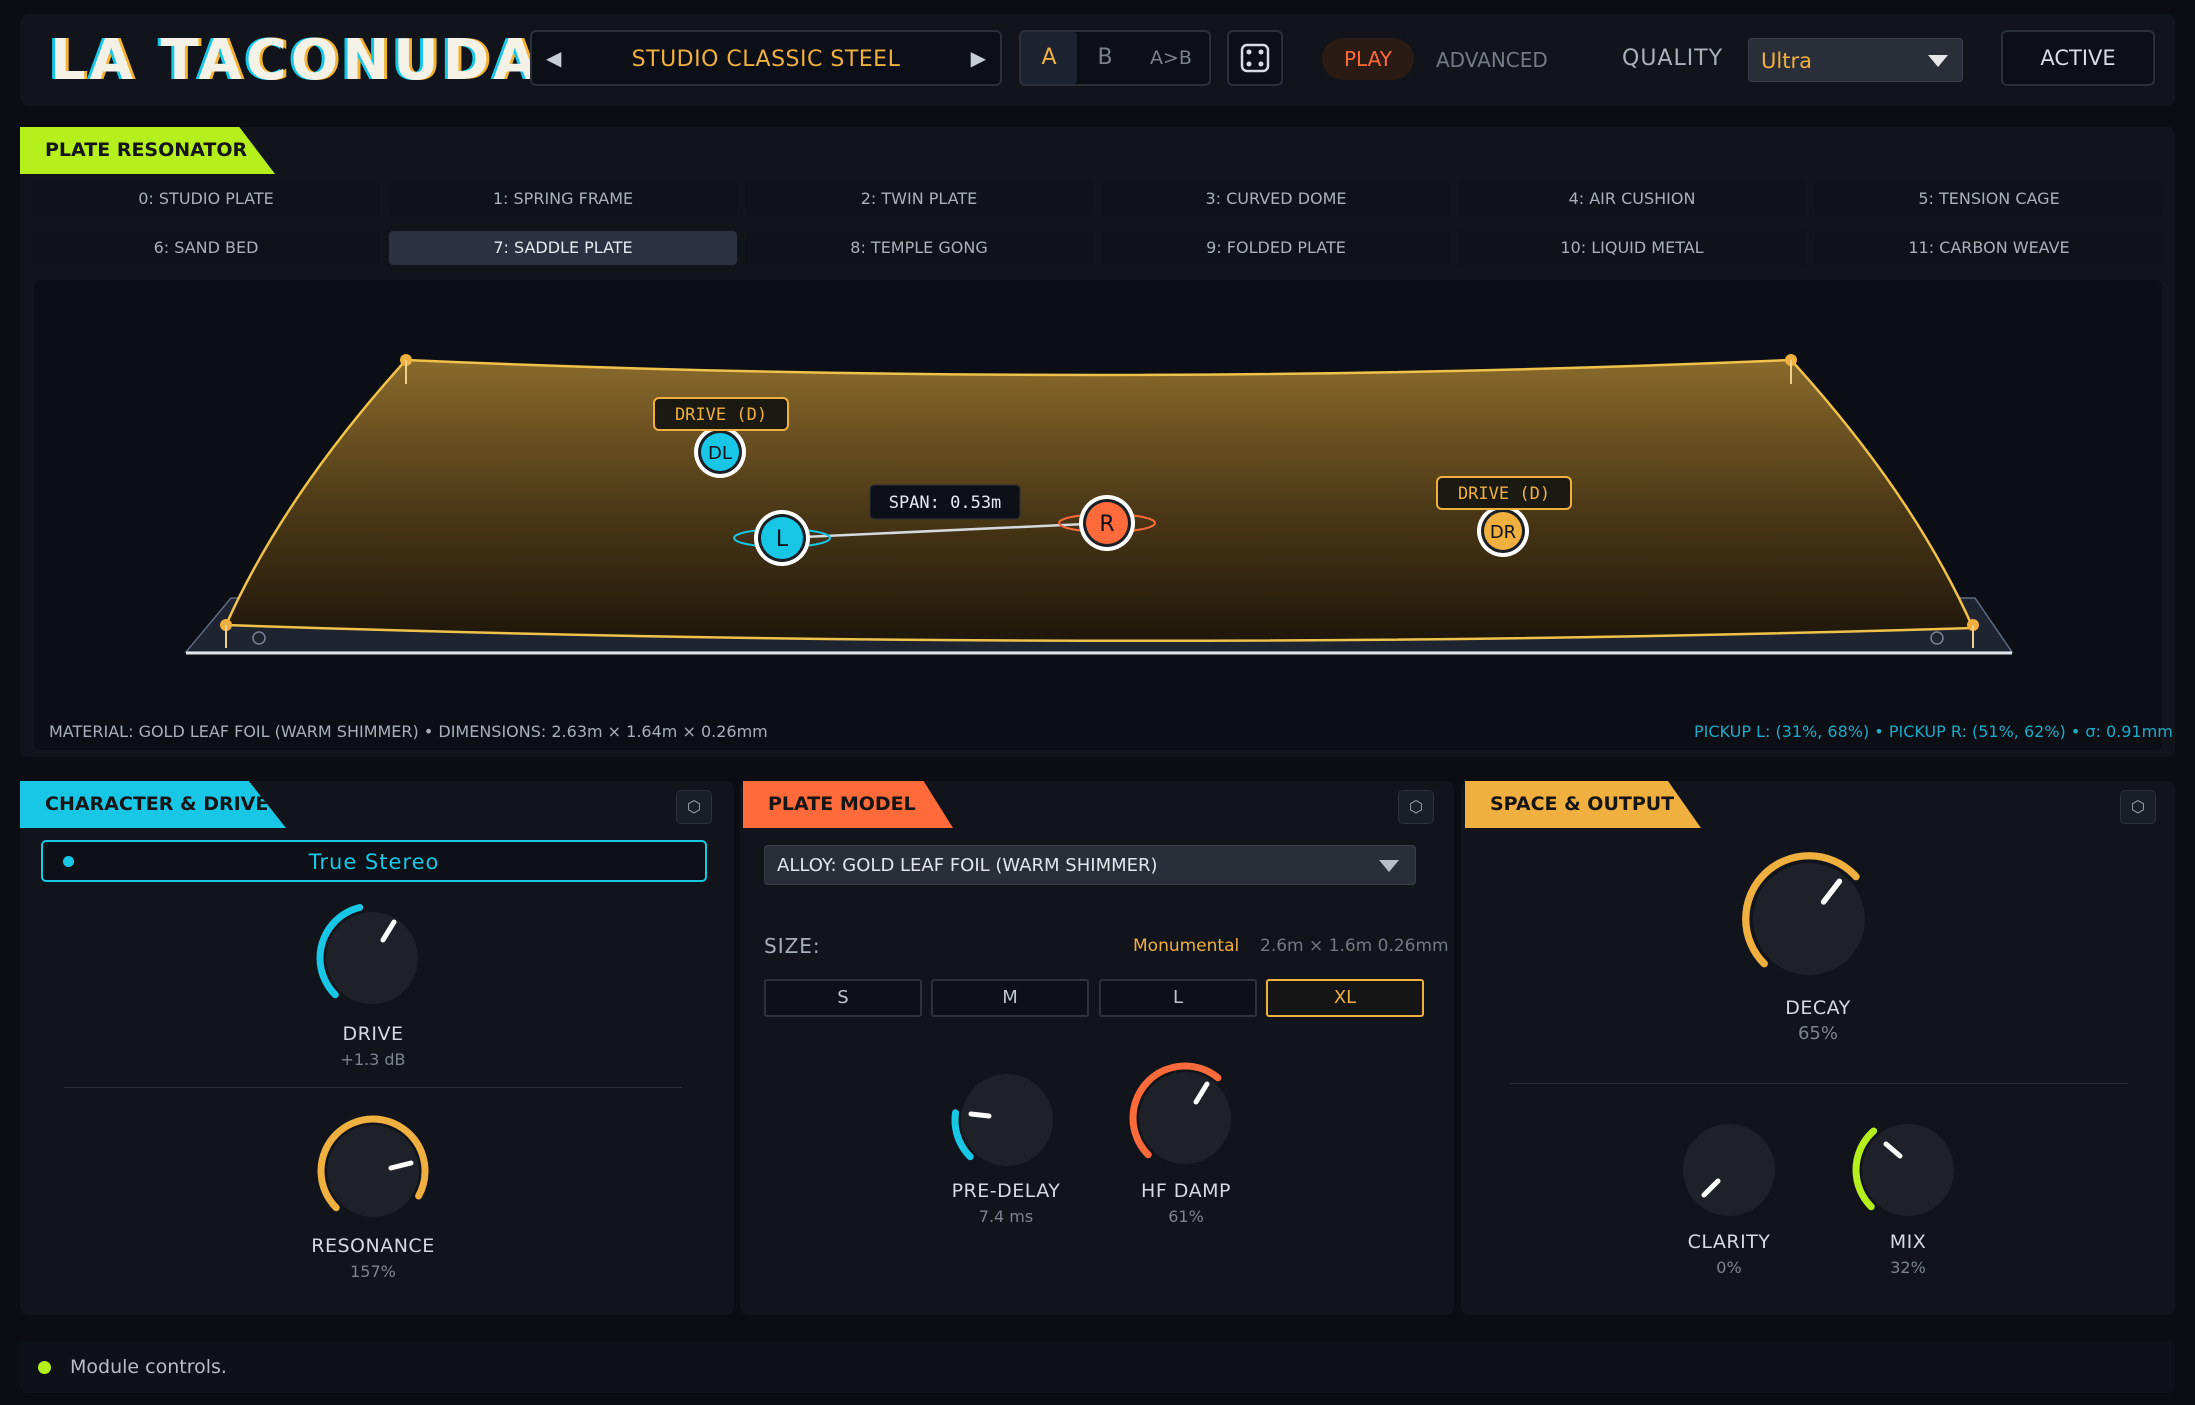  What do you see at coordinates (919, 248) in the screenshot?
I see `plate-tab: 8: TEMPLE GONG` at bounding box center [919, 248].